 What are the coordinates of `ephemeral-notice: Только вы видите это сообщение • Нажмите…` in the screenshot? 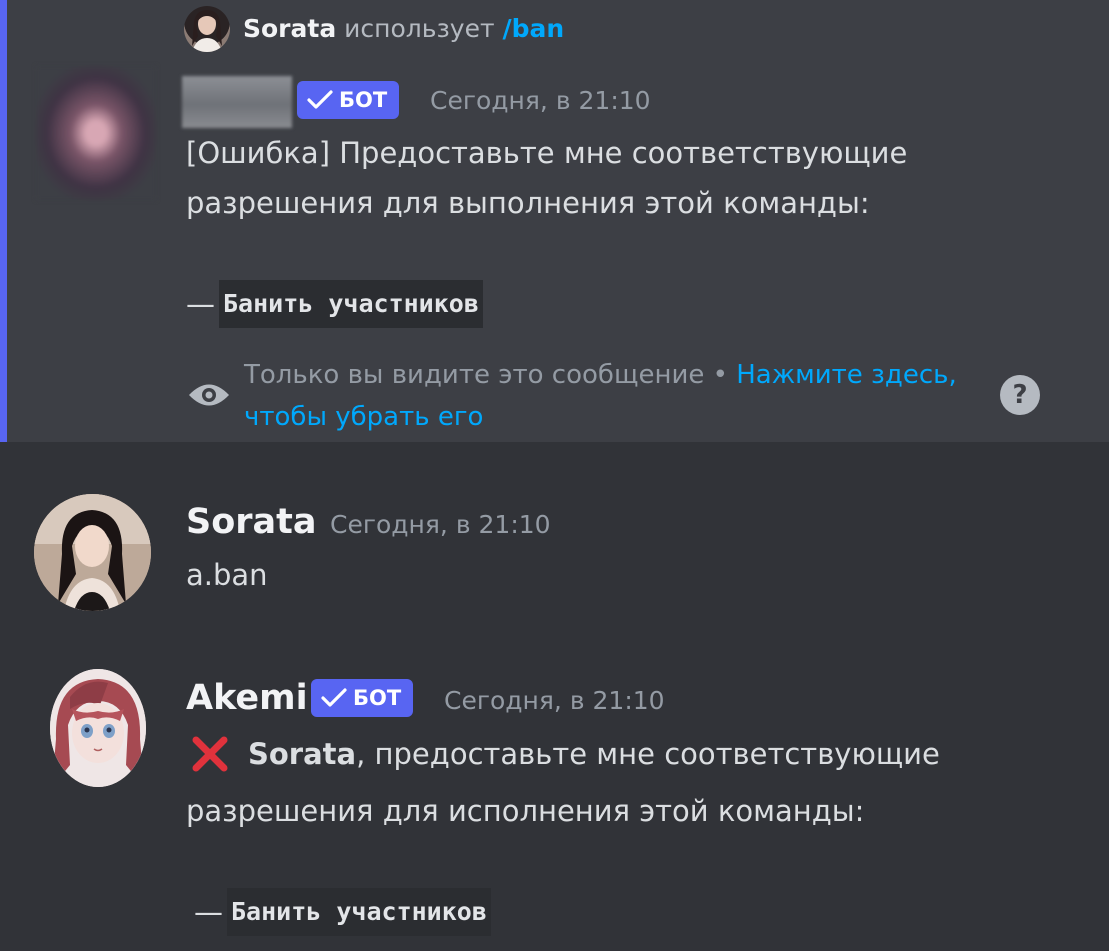 It's located at (600, 396).